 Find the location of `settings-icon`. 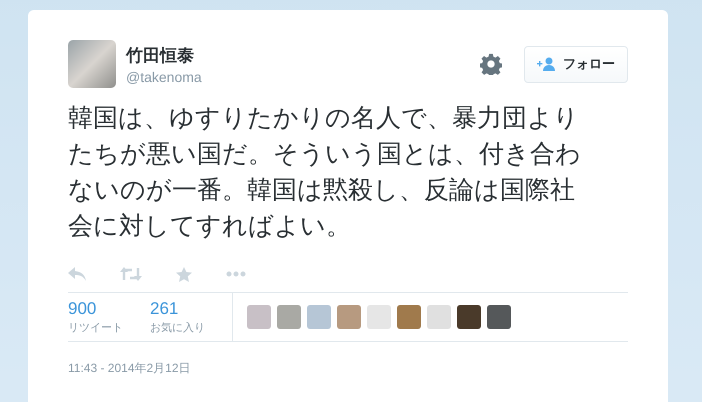

settings-icon is located at coordinates (491, 64).